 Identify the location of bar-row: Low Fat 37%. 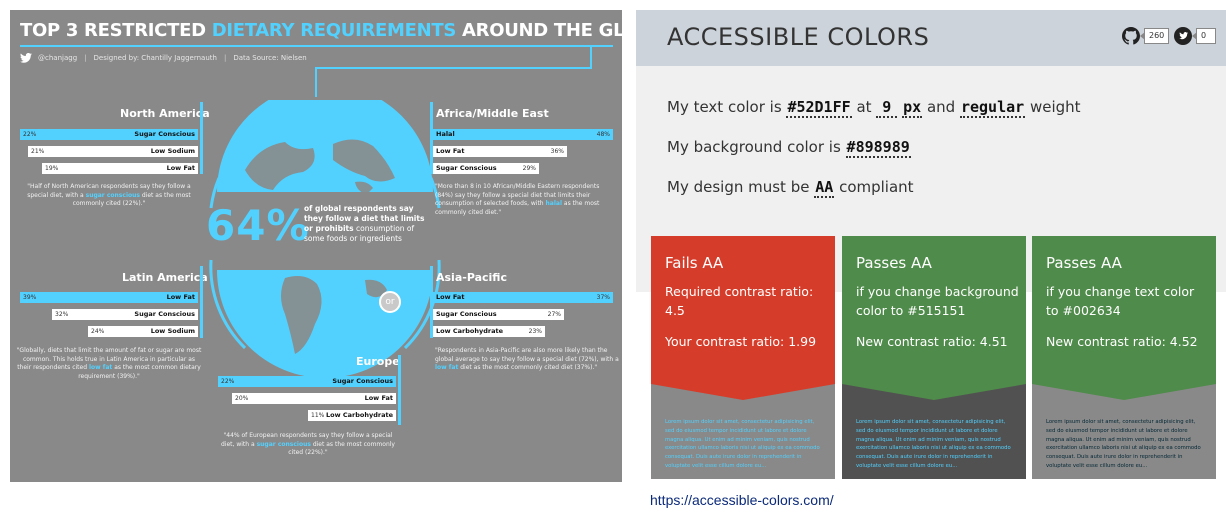
(523, 297).